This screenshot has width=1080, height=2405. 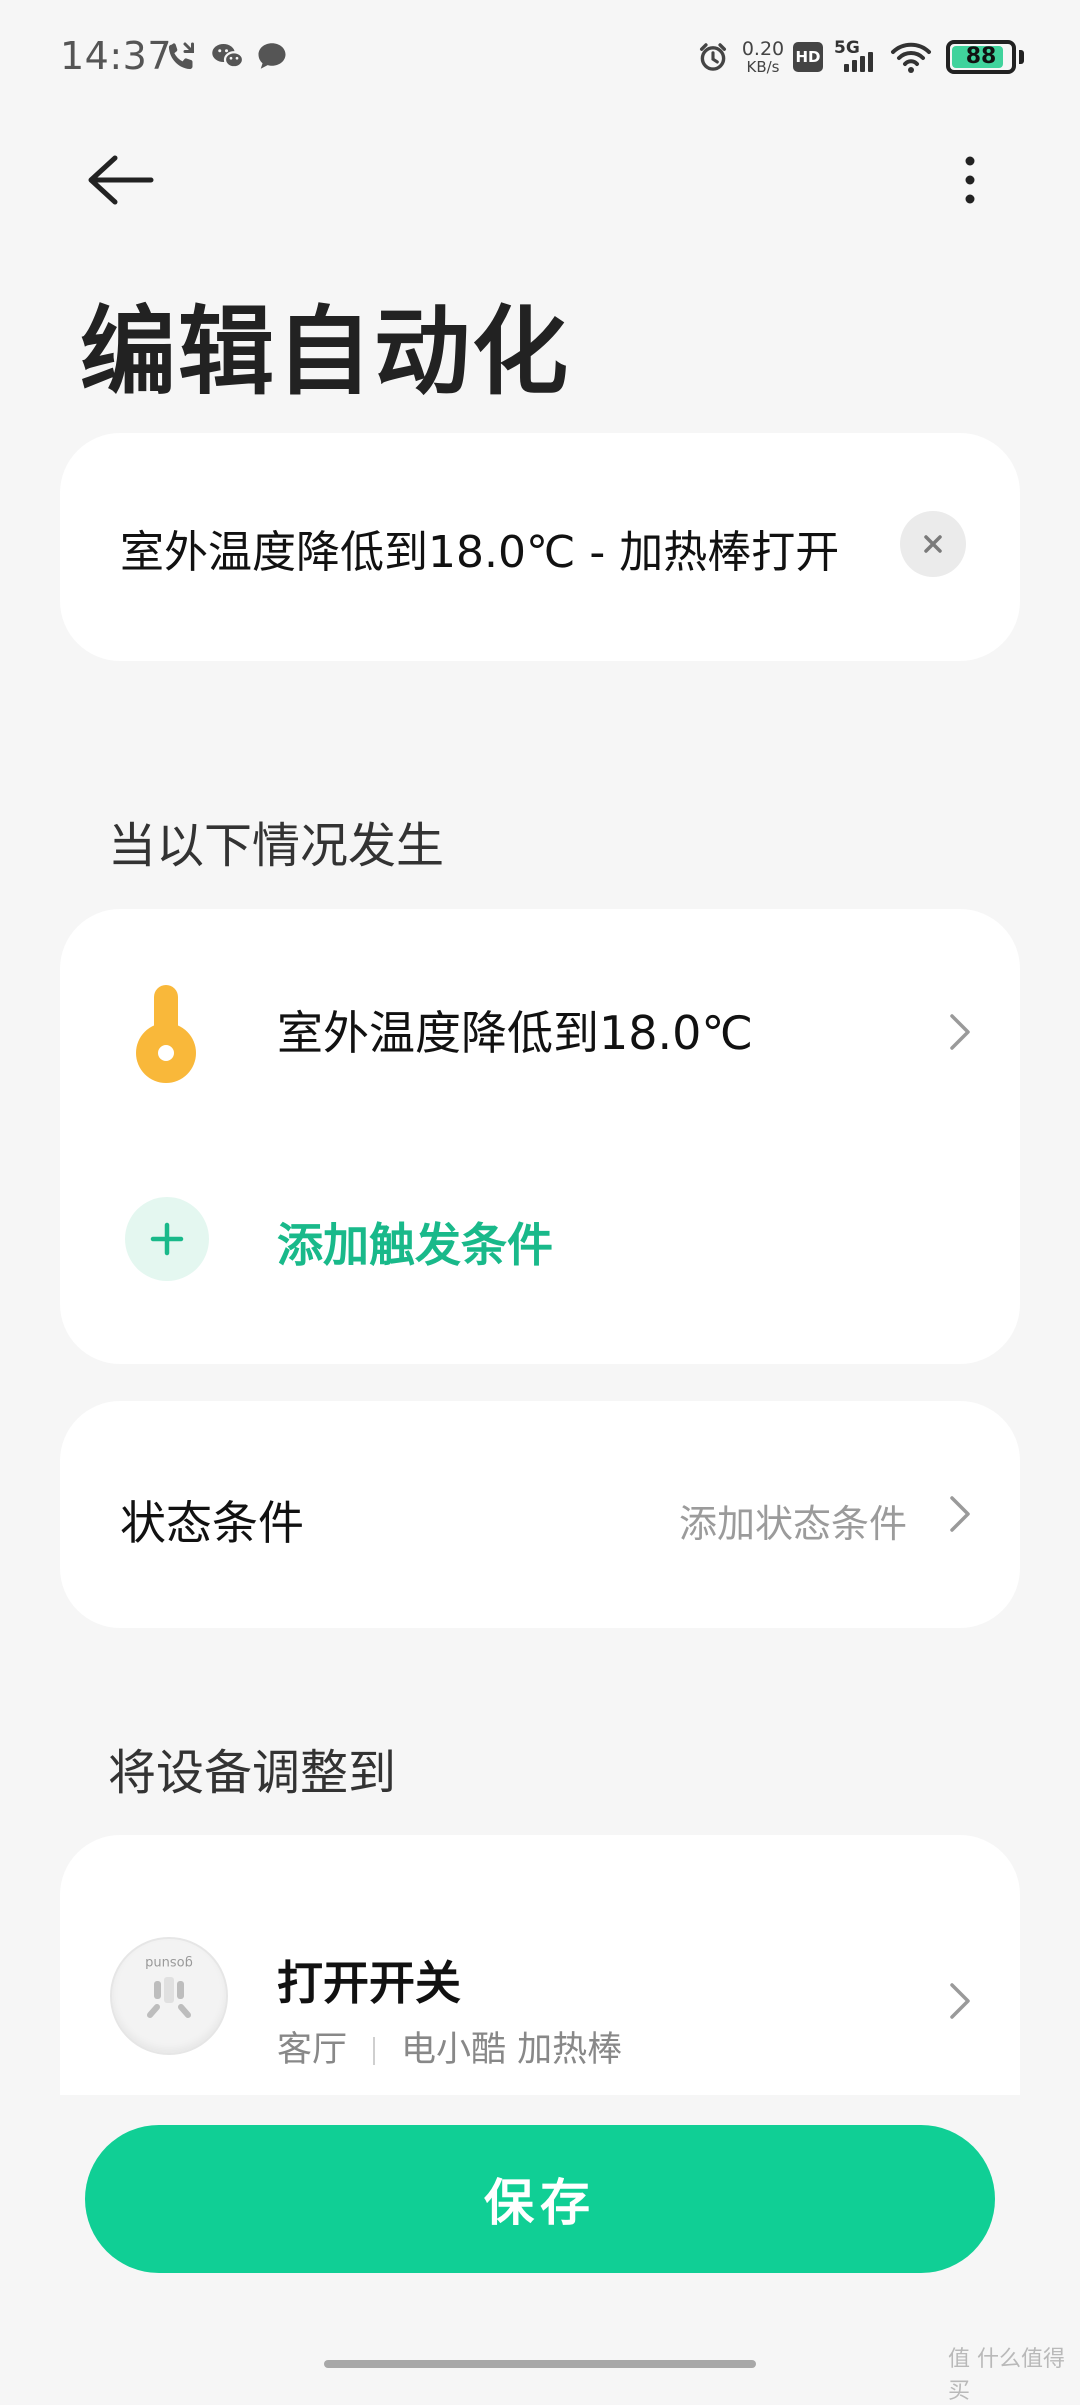 I want to click on hd-badge: HD, so click(x=808, y=57).